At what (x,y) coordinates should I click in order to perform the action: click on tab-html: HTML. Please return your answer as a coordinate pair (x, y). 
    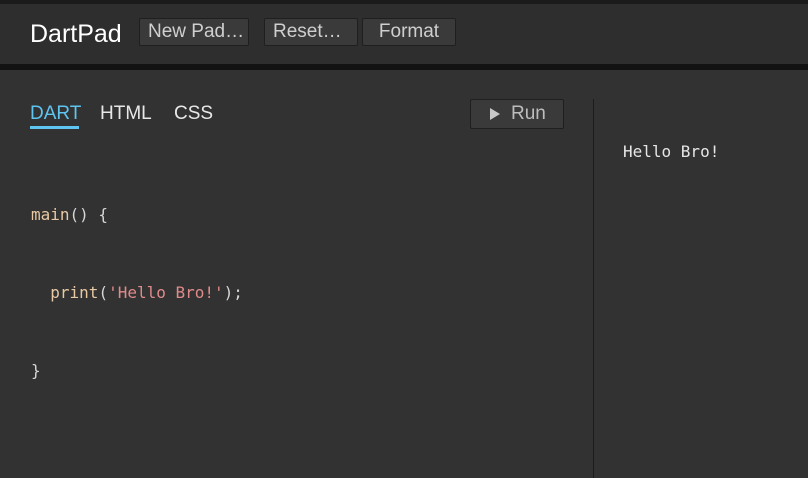
    Looking at the image, I should click on (126, 114).